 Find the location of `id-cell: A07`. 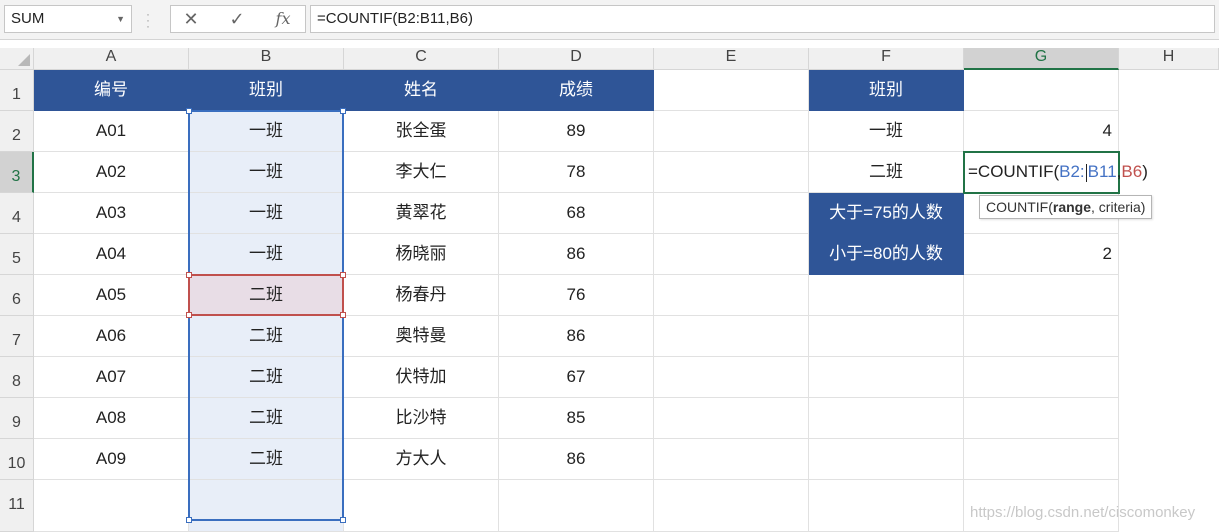

id-cell: A07 is located at coordinates (111, 377).